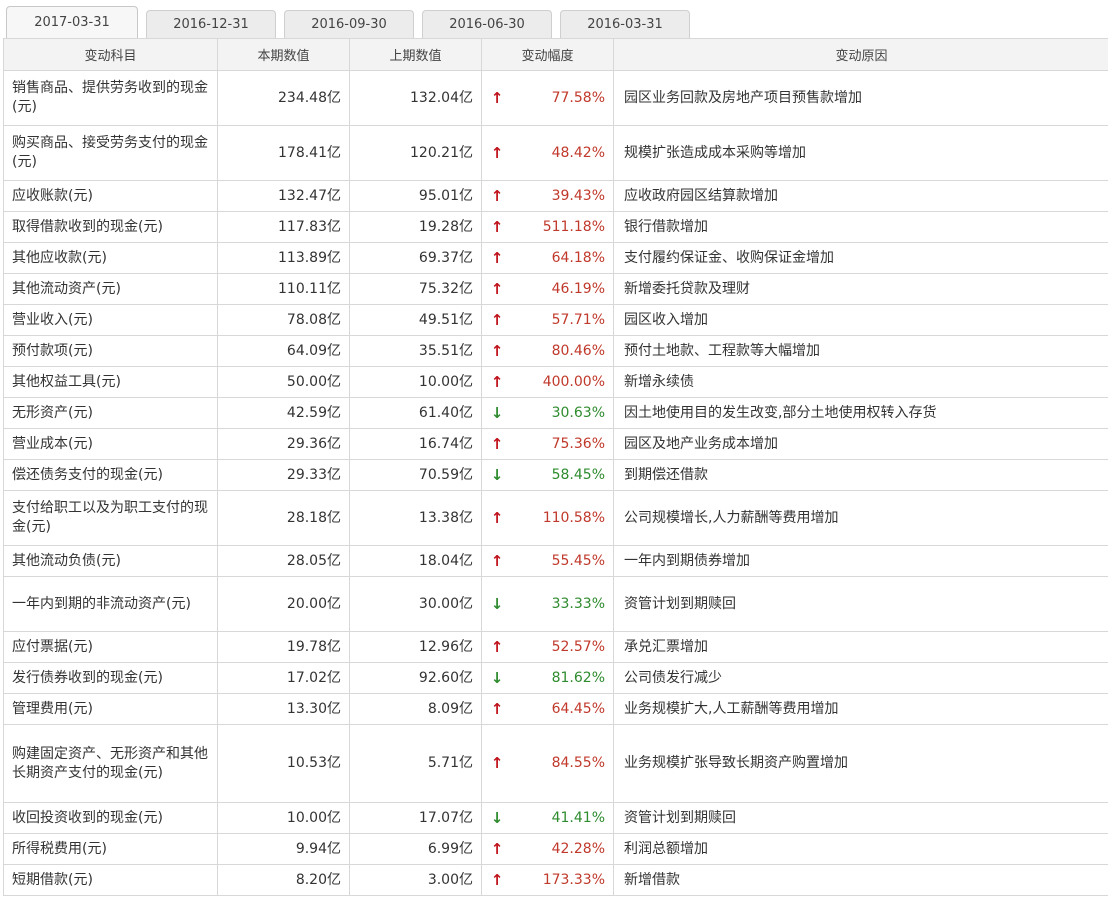 The height and width of the screenshot is (922, 1108). I want to click on change-cell: ↑ 64.45%, so click(547, 709).